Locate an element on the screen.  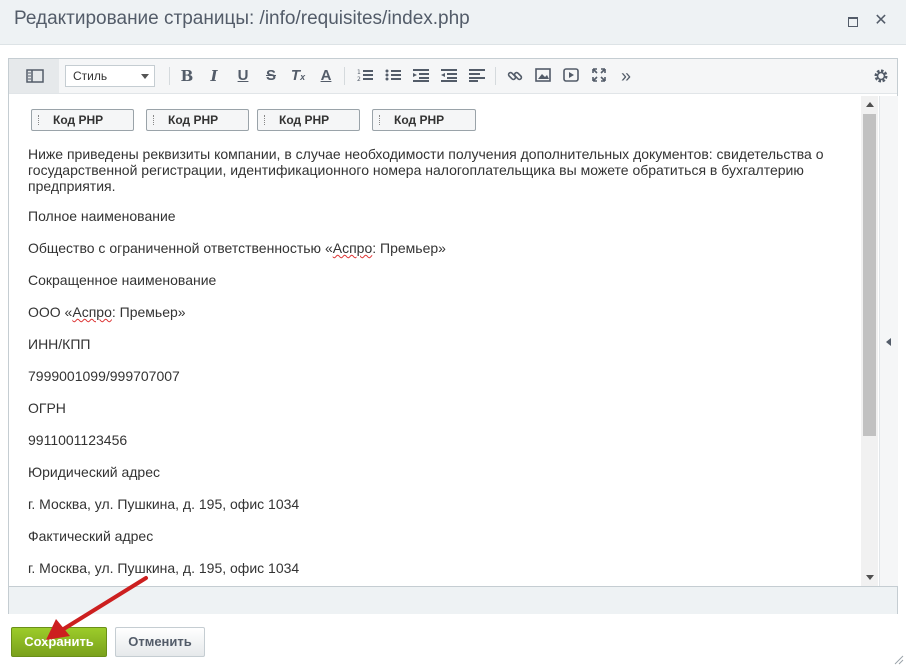
bold-icon: B is located at coordinates (187, 76).